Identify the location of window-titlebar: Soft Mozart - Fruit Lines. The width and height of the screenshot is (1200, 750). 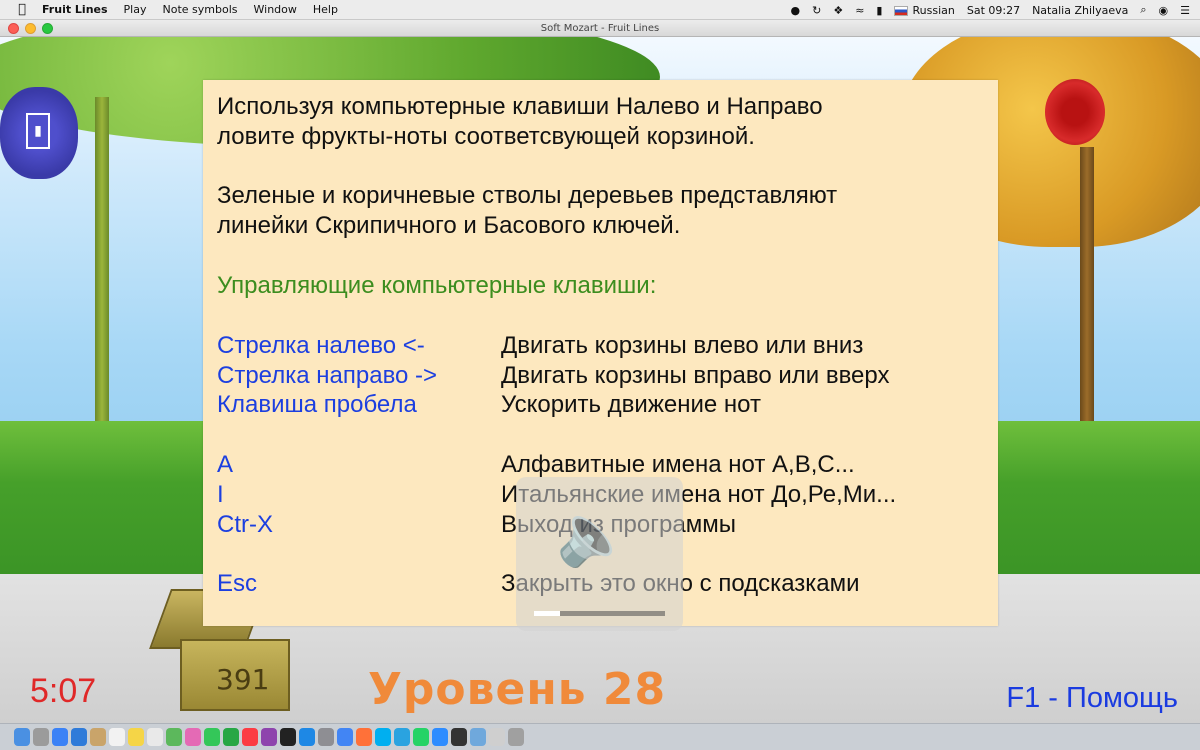
(600, 28).